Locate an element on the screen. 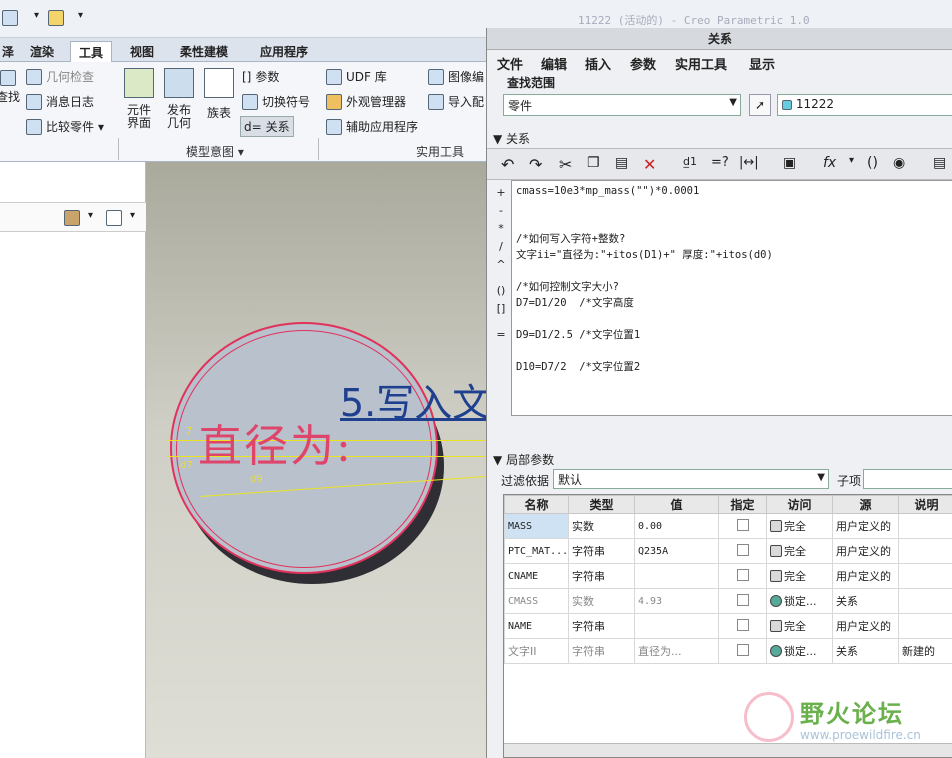  paste-icon: ▤ is located at coordinates (621, 163).